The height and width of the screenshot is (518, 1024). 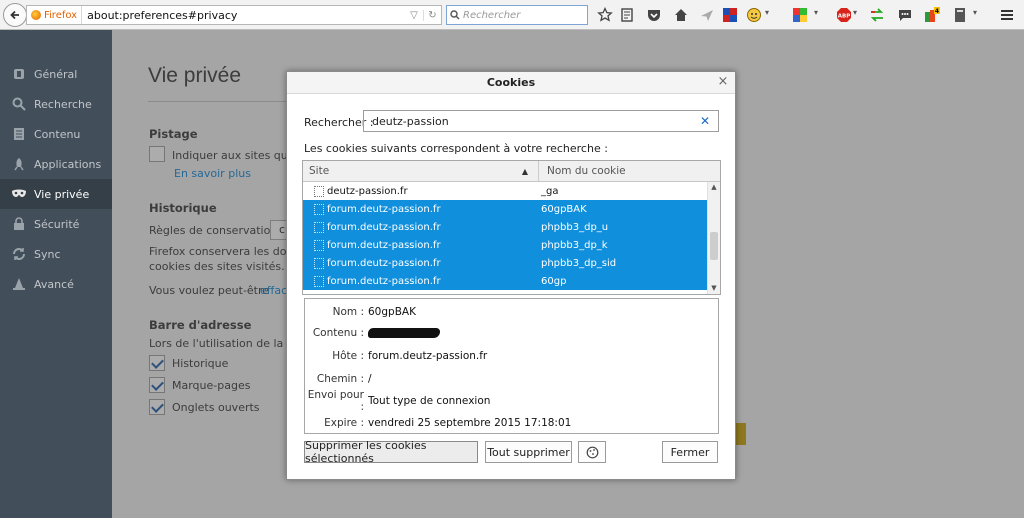 What do you see at coordinates (754, 15) in the screenshot?
I see `smiley-addon-icon` at bounding box center [754, 15].